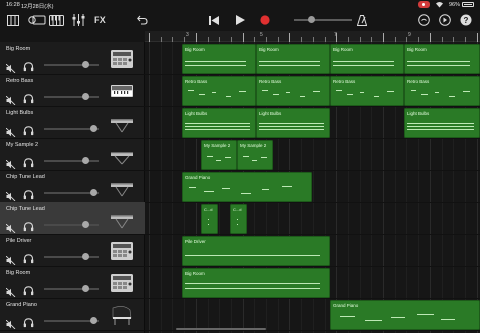  I want to click on ruler-bar-number: 3, so click(187, 35).